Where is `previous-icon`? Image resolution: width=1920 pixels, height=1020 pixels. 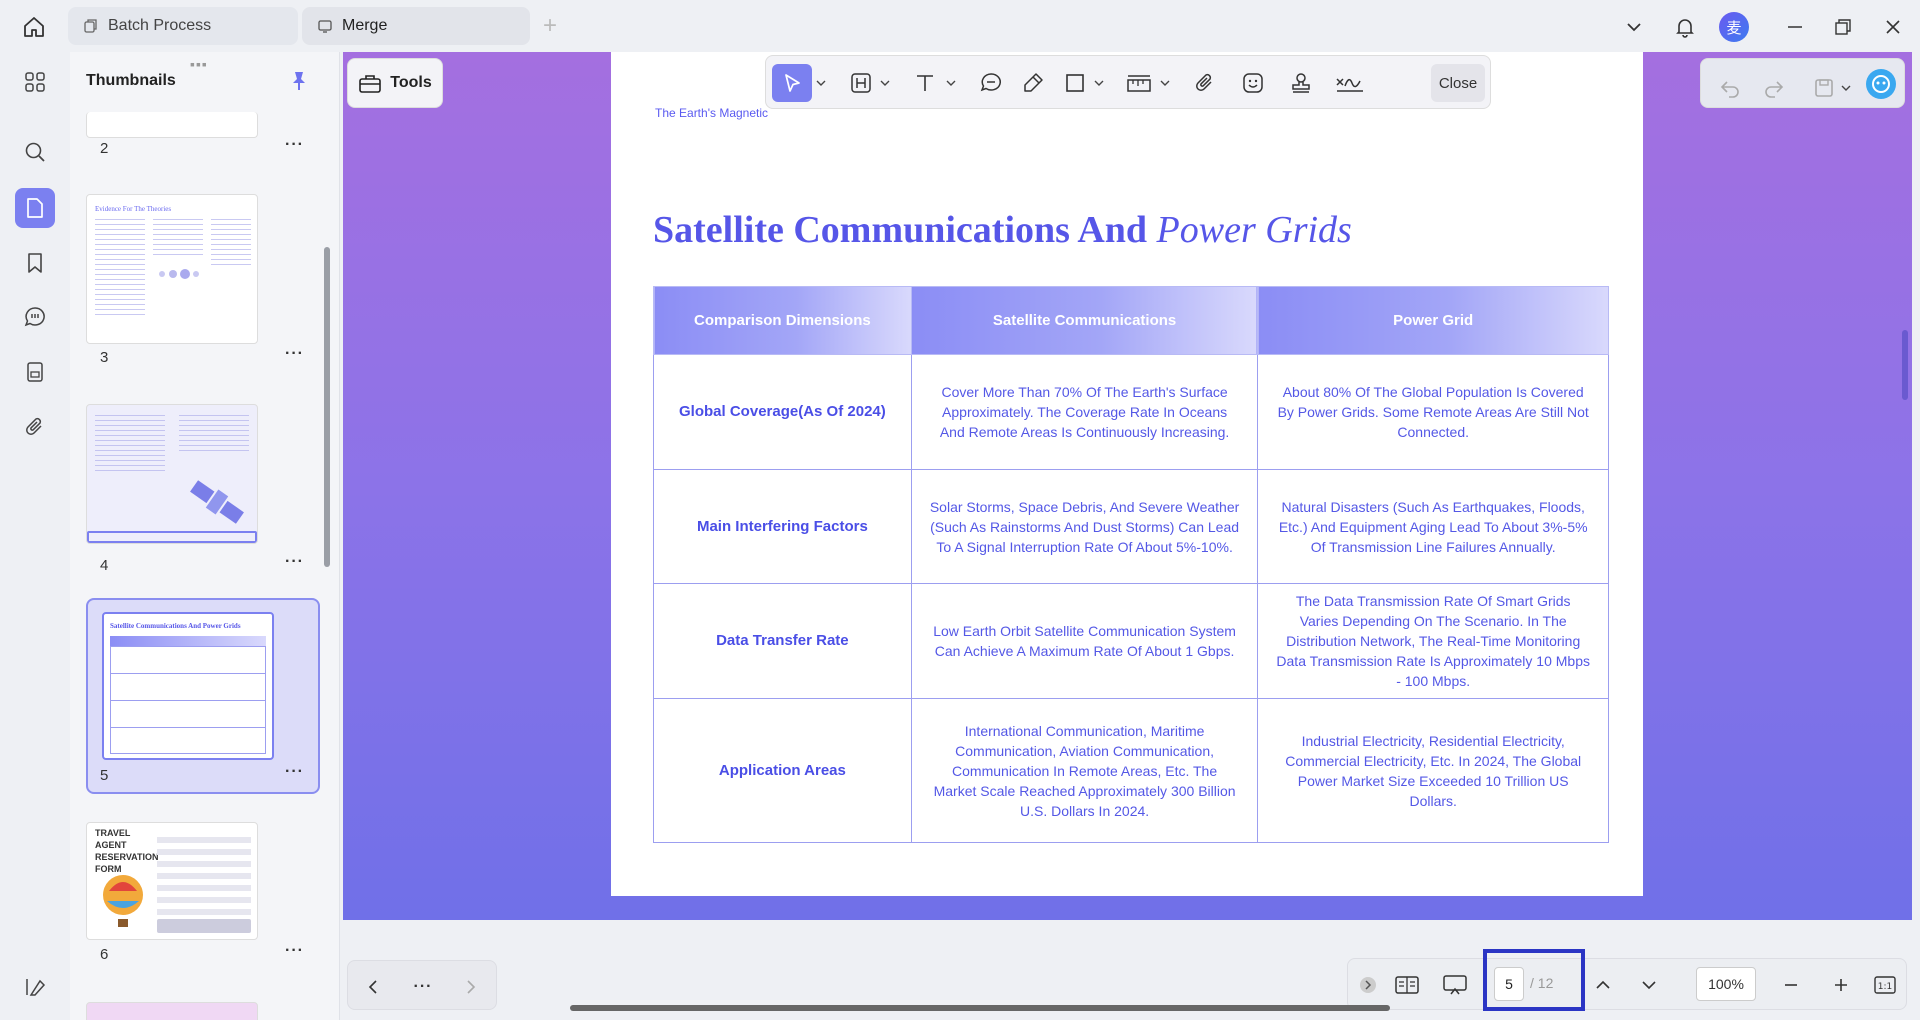 previous-icon is located at coordinates (373, 987).